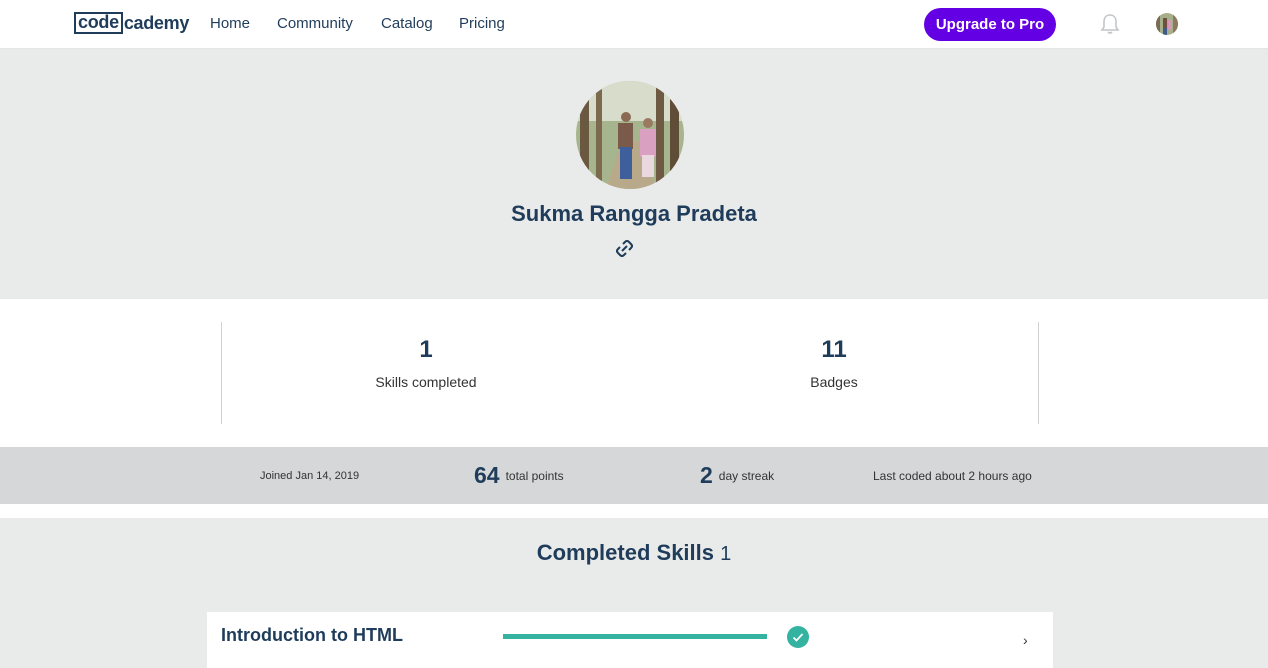  What do you see at coordinates (630, 640) in the screenshot?
I see `skill-card: Introduction to HTML ›` at bounding box center [630, 640].